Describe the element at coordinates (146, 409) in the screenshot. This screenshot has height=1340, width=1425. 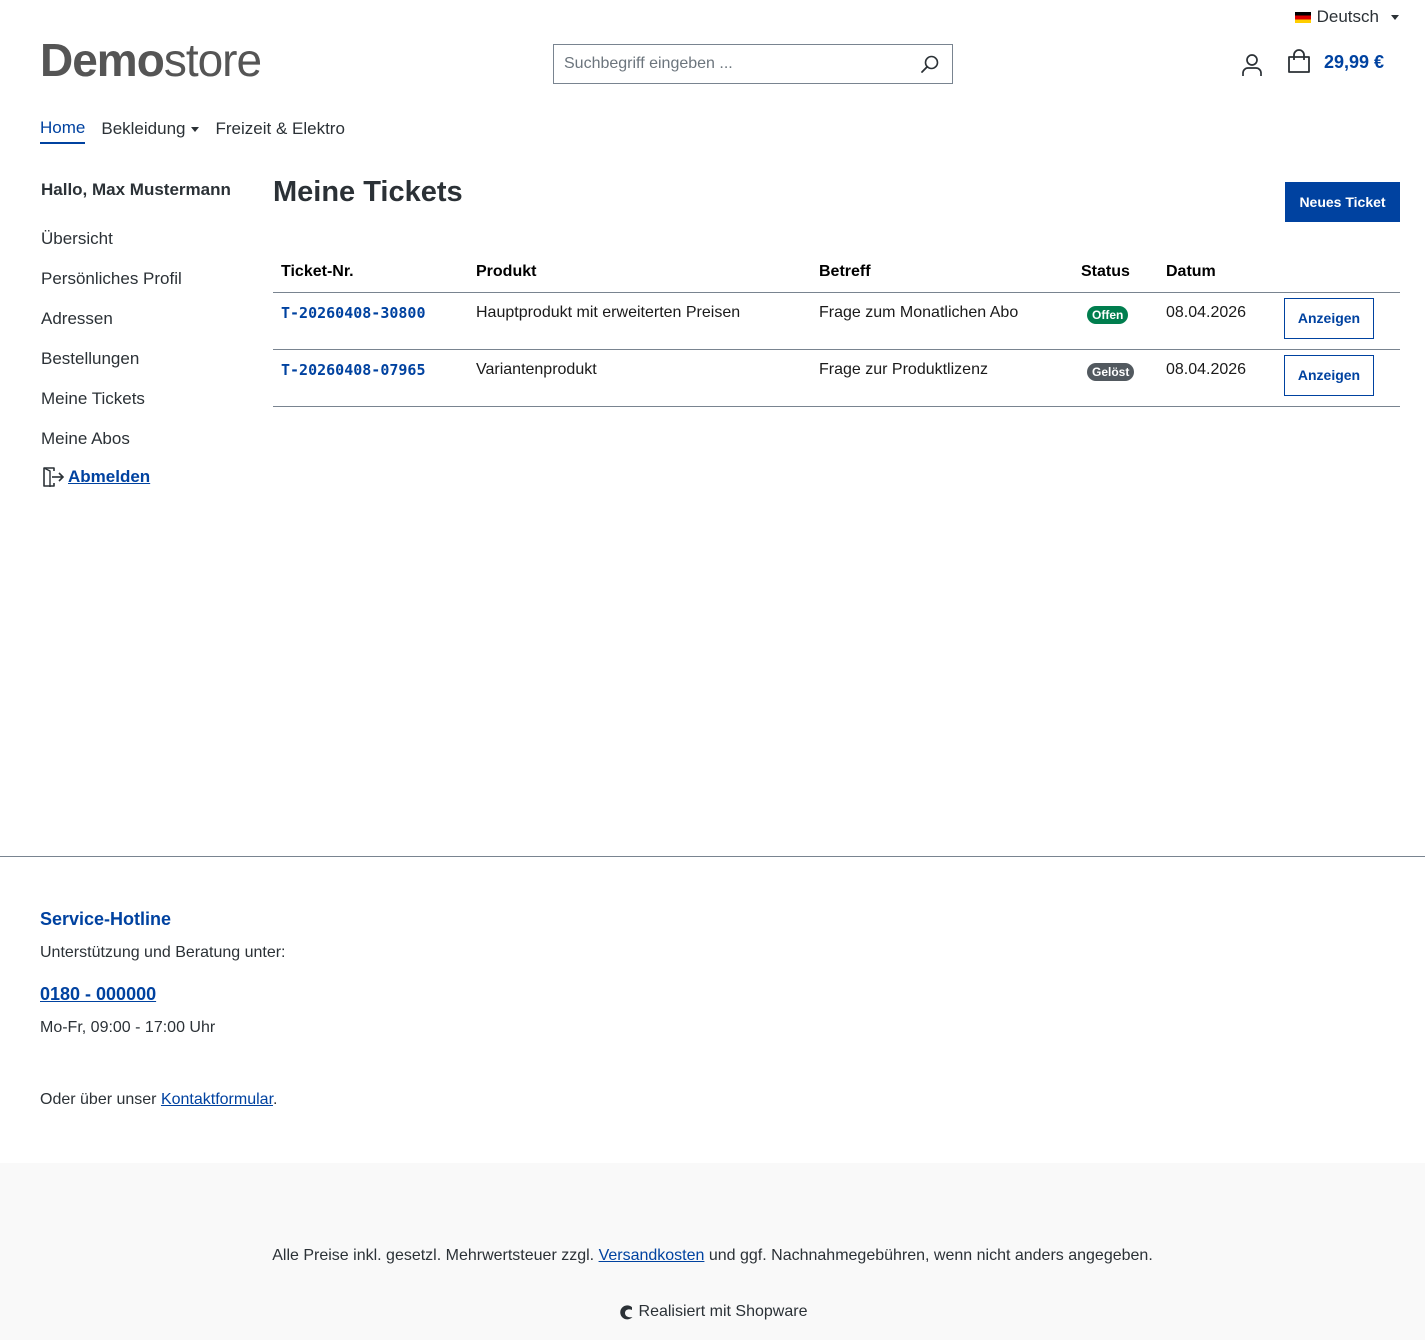
I see `sidebar-item-tickets: Meine Tickets` at that location.